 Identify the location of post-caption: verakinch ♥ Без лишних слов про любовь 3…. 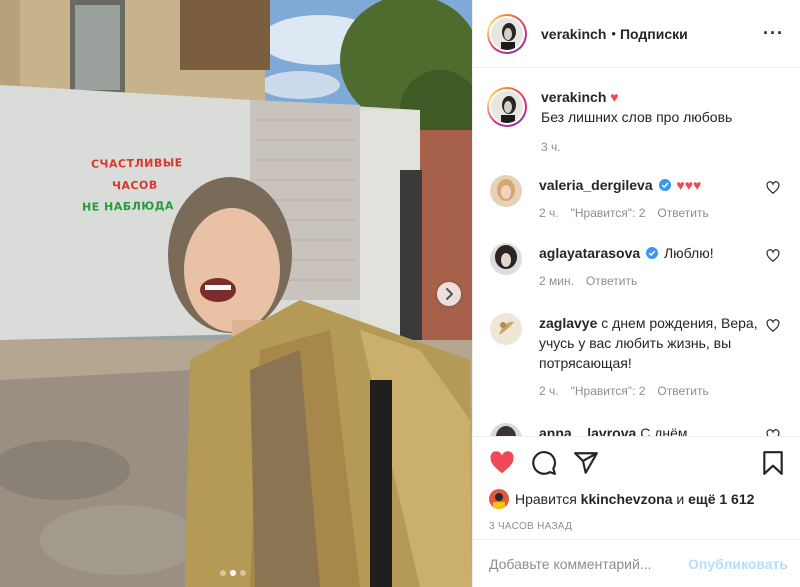
(635, 113).